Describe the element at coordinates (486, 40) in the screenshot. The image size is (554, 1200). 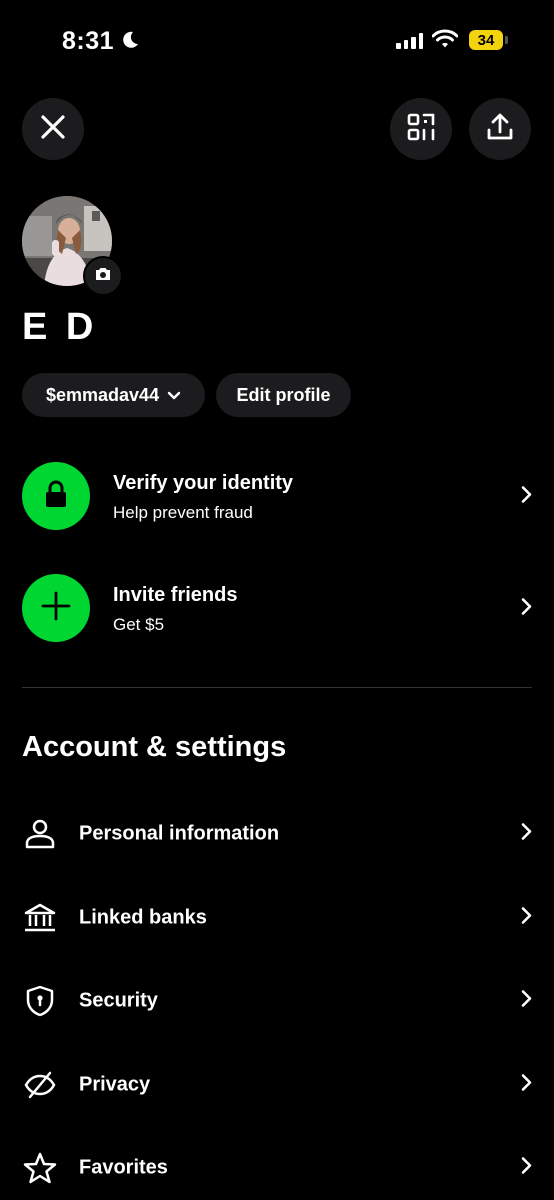
I see `battery-indicator: 34` at that location.